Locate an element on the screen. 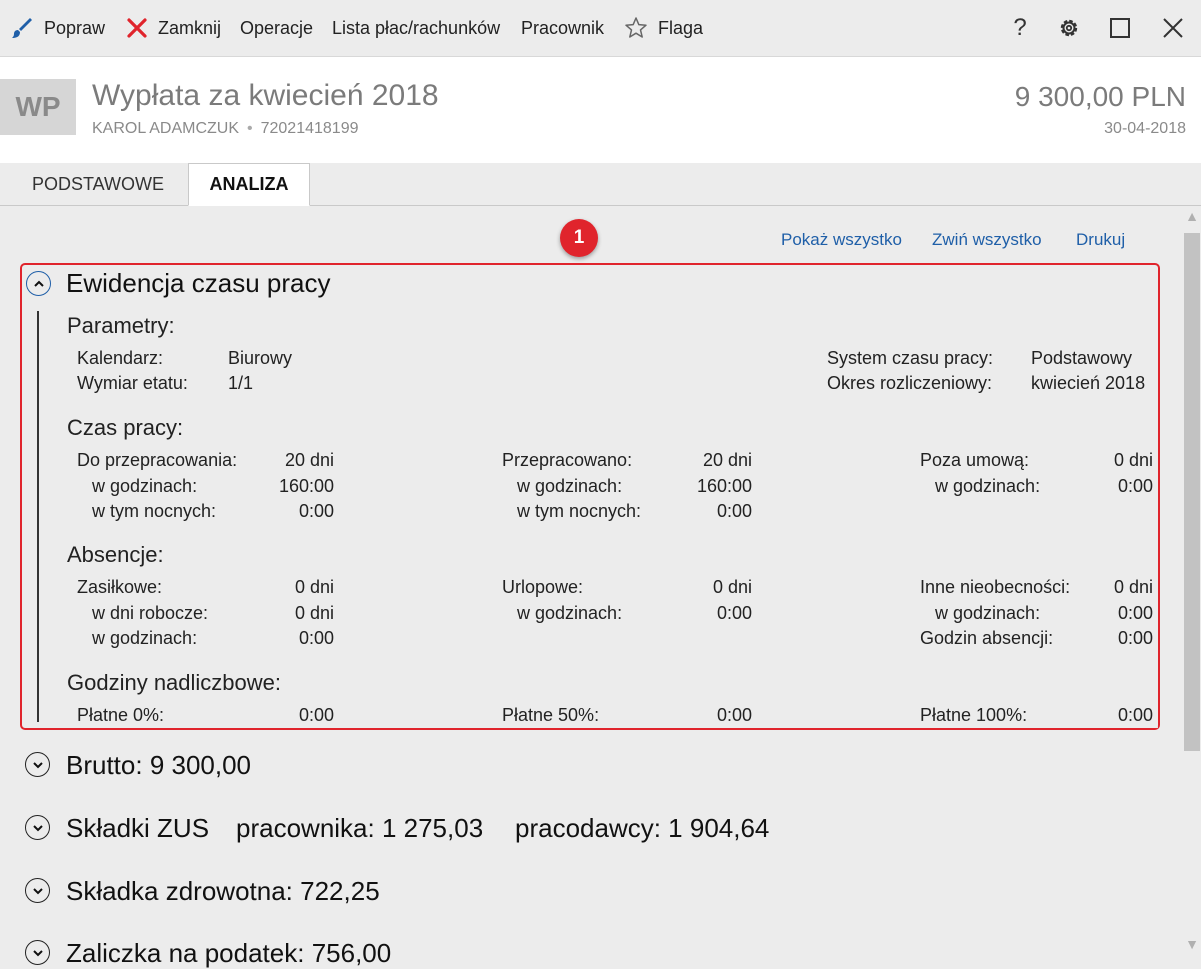 This screenshot has height=969, width=1201. zasilkowe-label: Zasiłkowe: is located at coordinates (120, 587).